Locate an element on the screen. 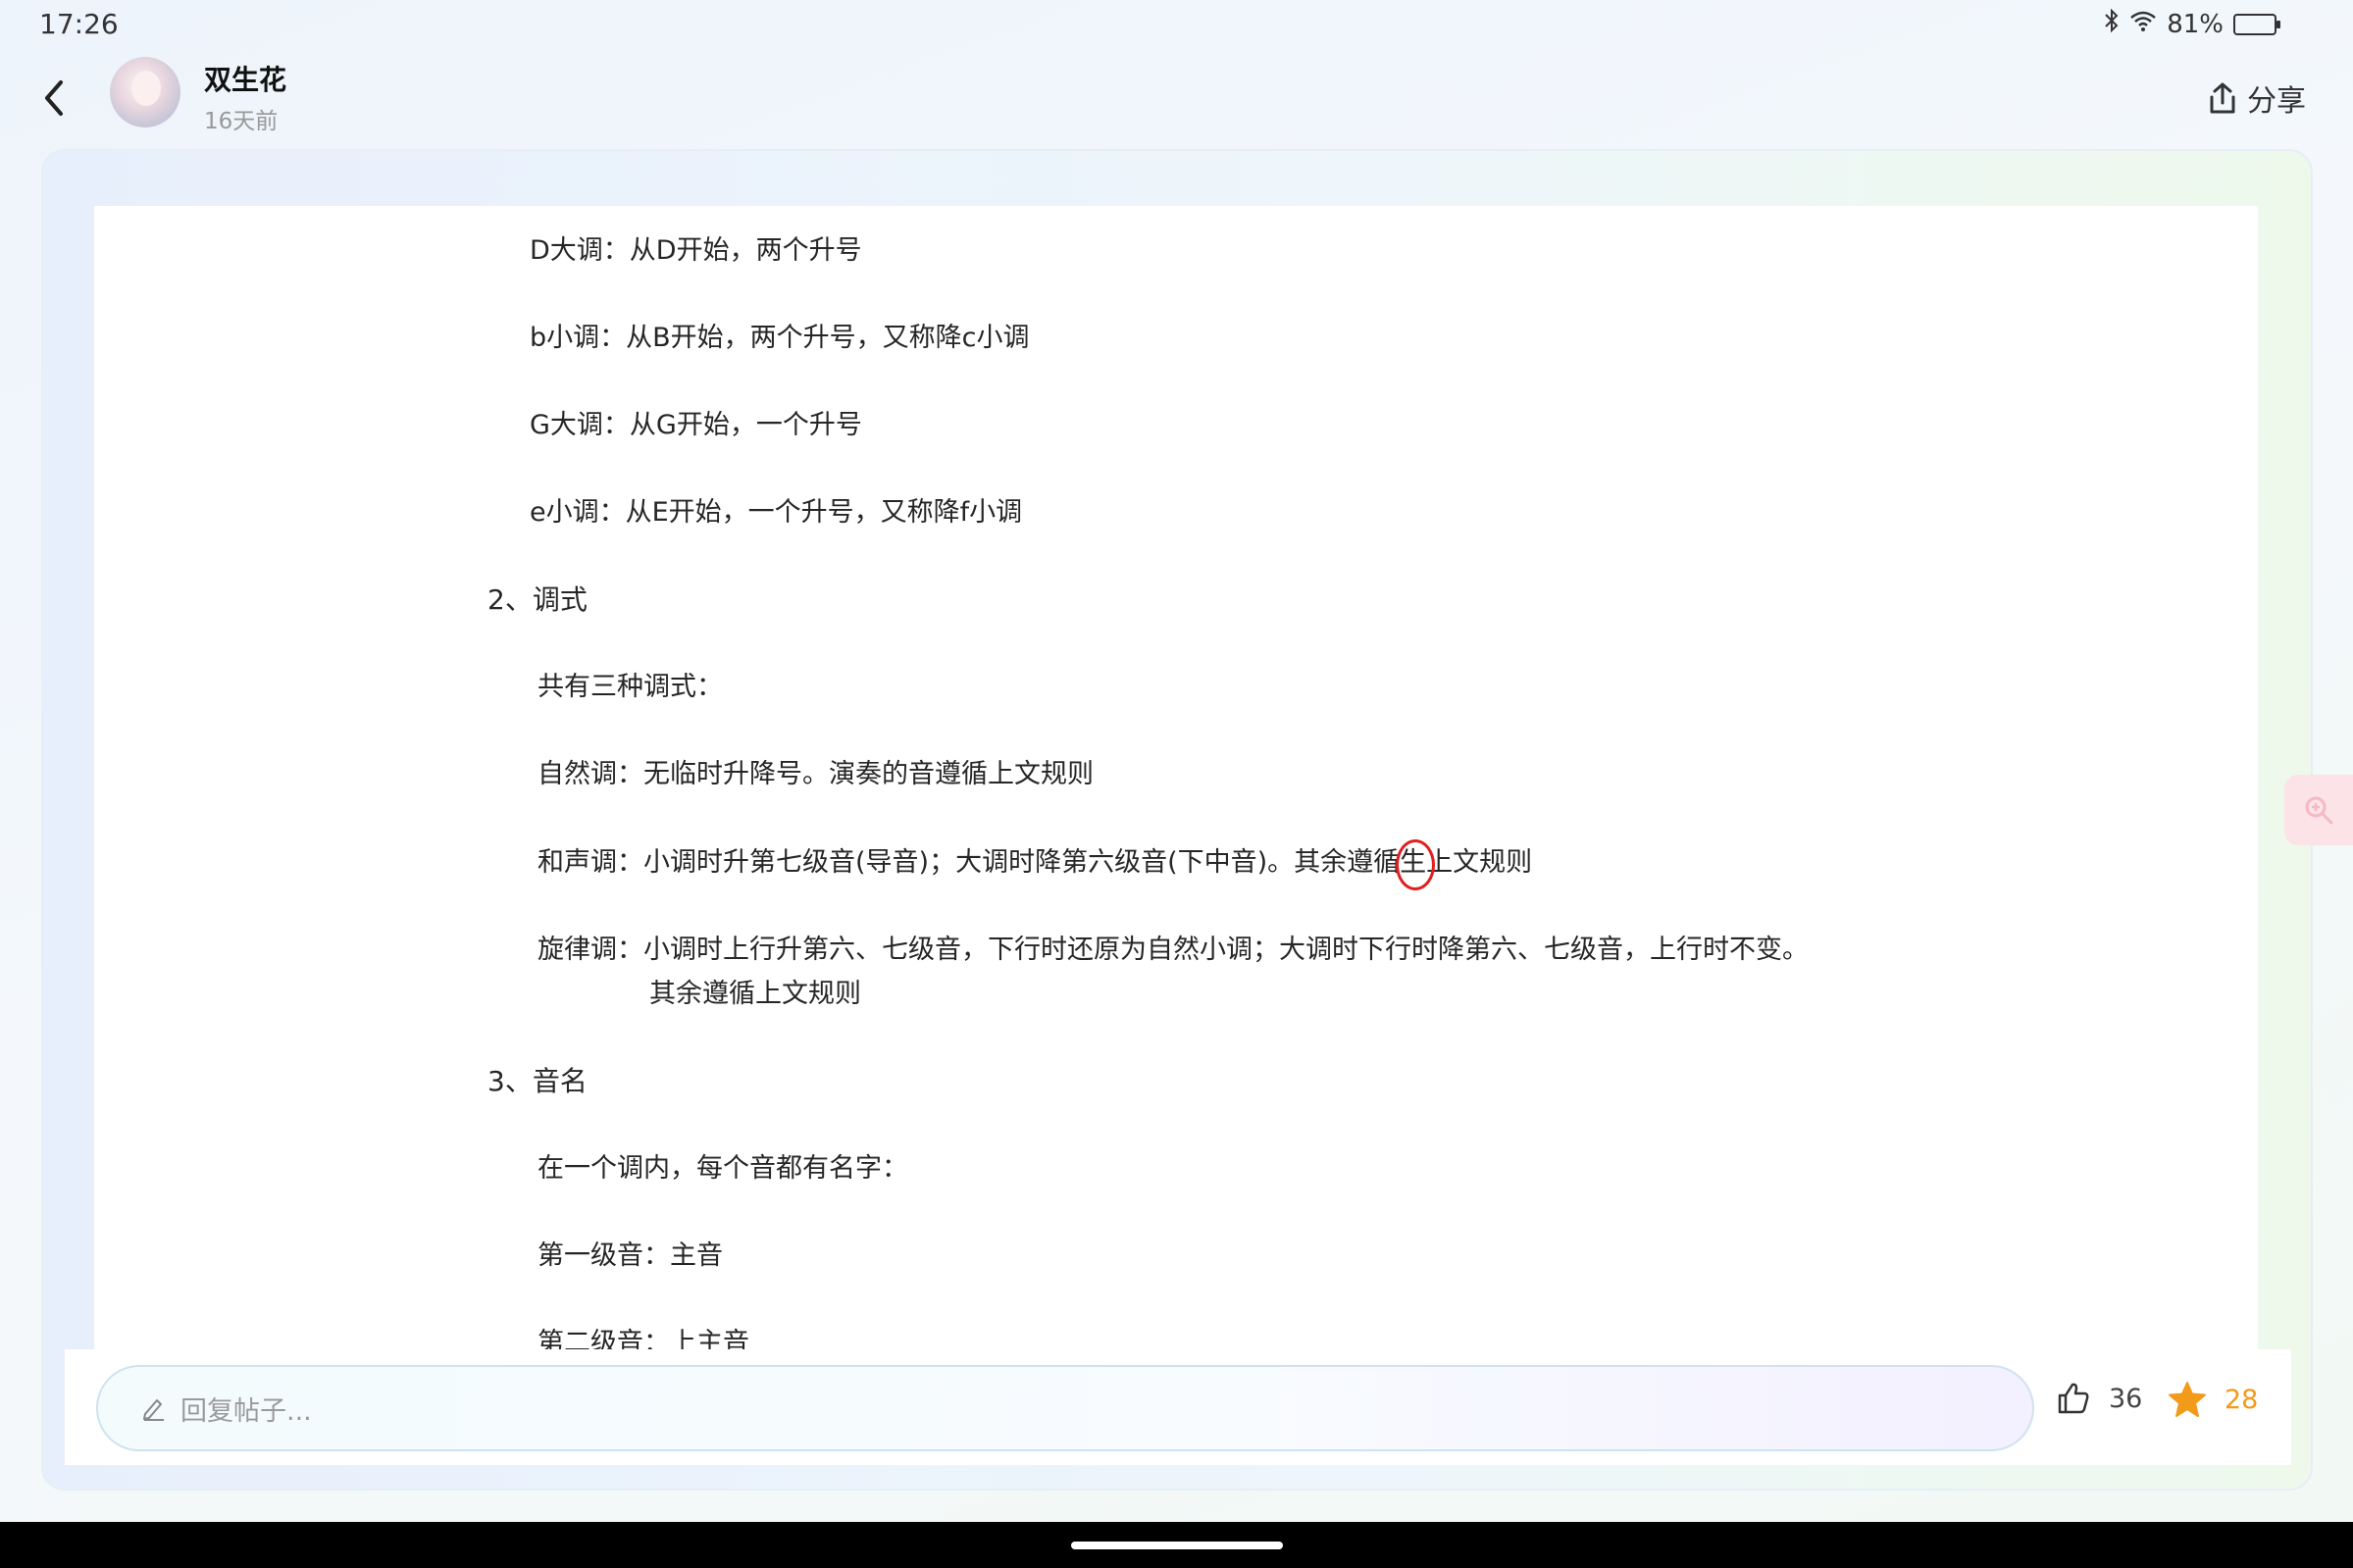 Image resolution: width=2353 pixels, height=1568 pixels. post-time: 16天前 is located at coordinates (241, 121).